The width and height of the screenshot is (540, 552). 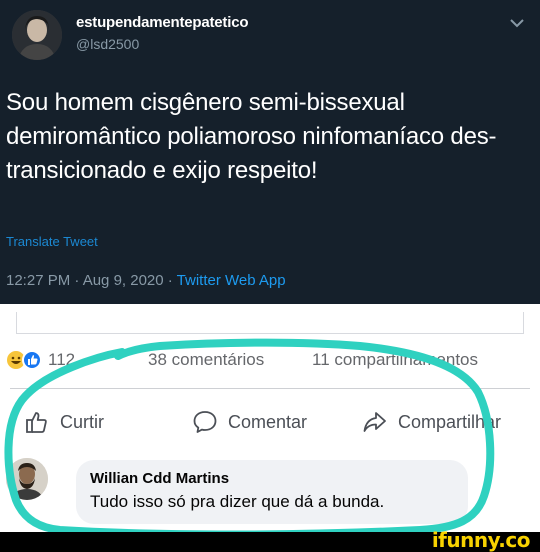 I want to click on share-button: Compartilhar, so click(x=431, y=422).